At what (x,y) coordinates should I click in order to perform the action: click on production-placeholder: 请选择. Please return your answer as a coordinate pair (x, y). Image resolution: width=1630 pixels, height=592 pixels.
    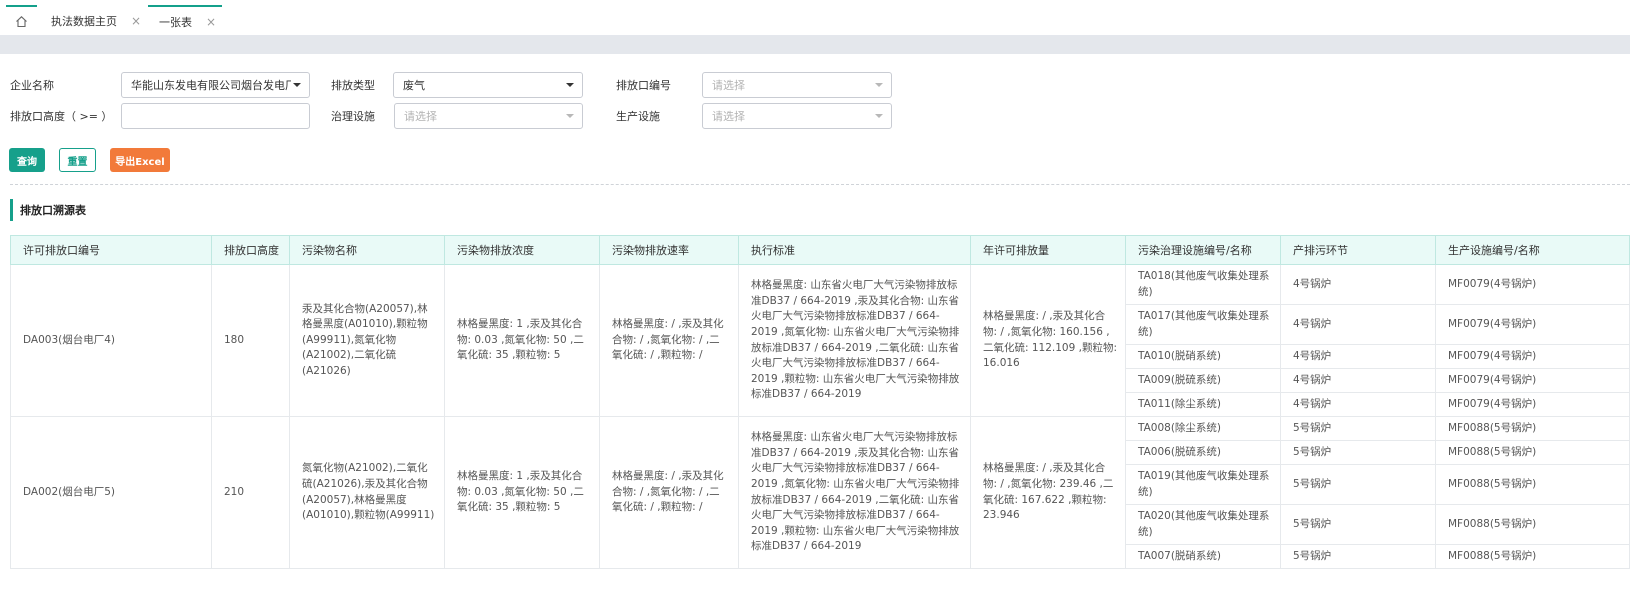
    Looking at the image, I should click on (728, 116).